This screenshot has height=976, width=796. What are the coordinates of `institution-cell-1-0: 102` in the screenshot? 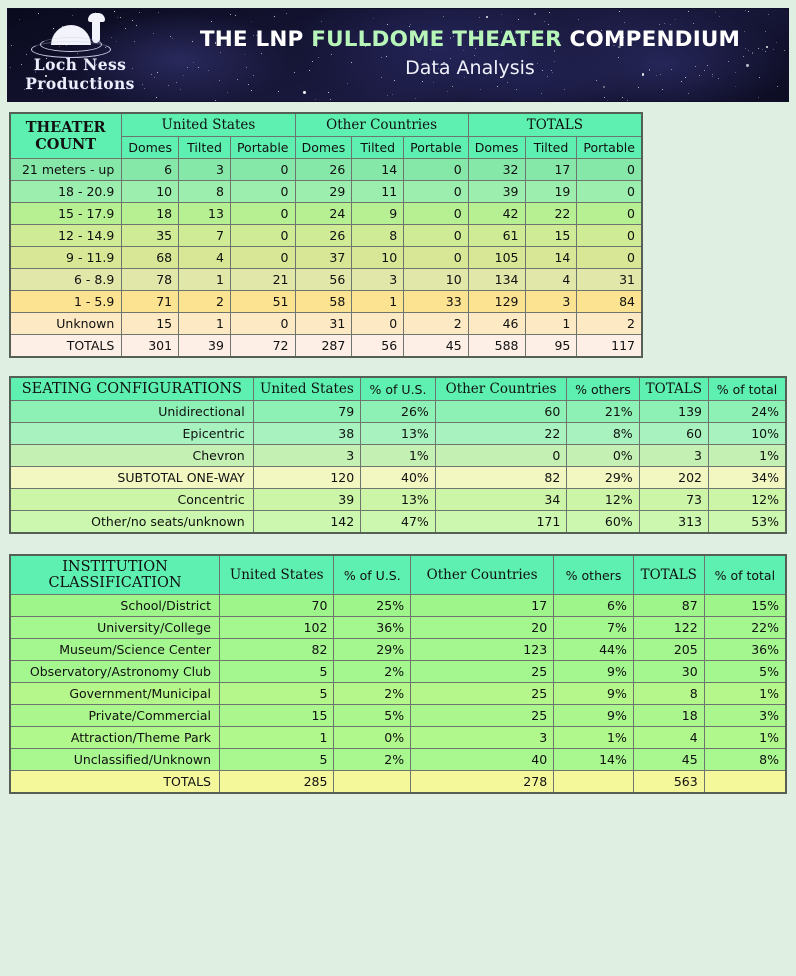 It's located at (276, 627).